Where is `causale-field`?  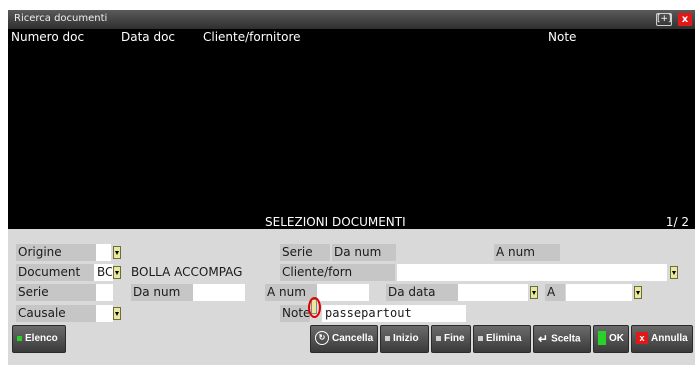 causale-field is located at coordinates (104, 313).